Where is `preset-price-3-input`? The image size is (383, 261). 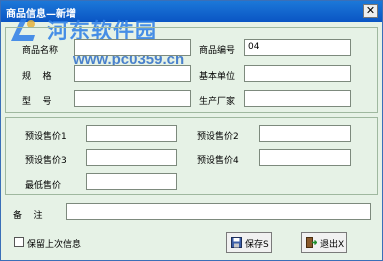
preset-price-3-input is located at coordinates (131, 157).